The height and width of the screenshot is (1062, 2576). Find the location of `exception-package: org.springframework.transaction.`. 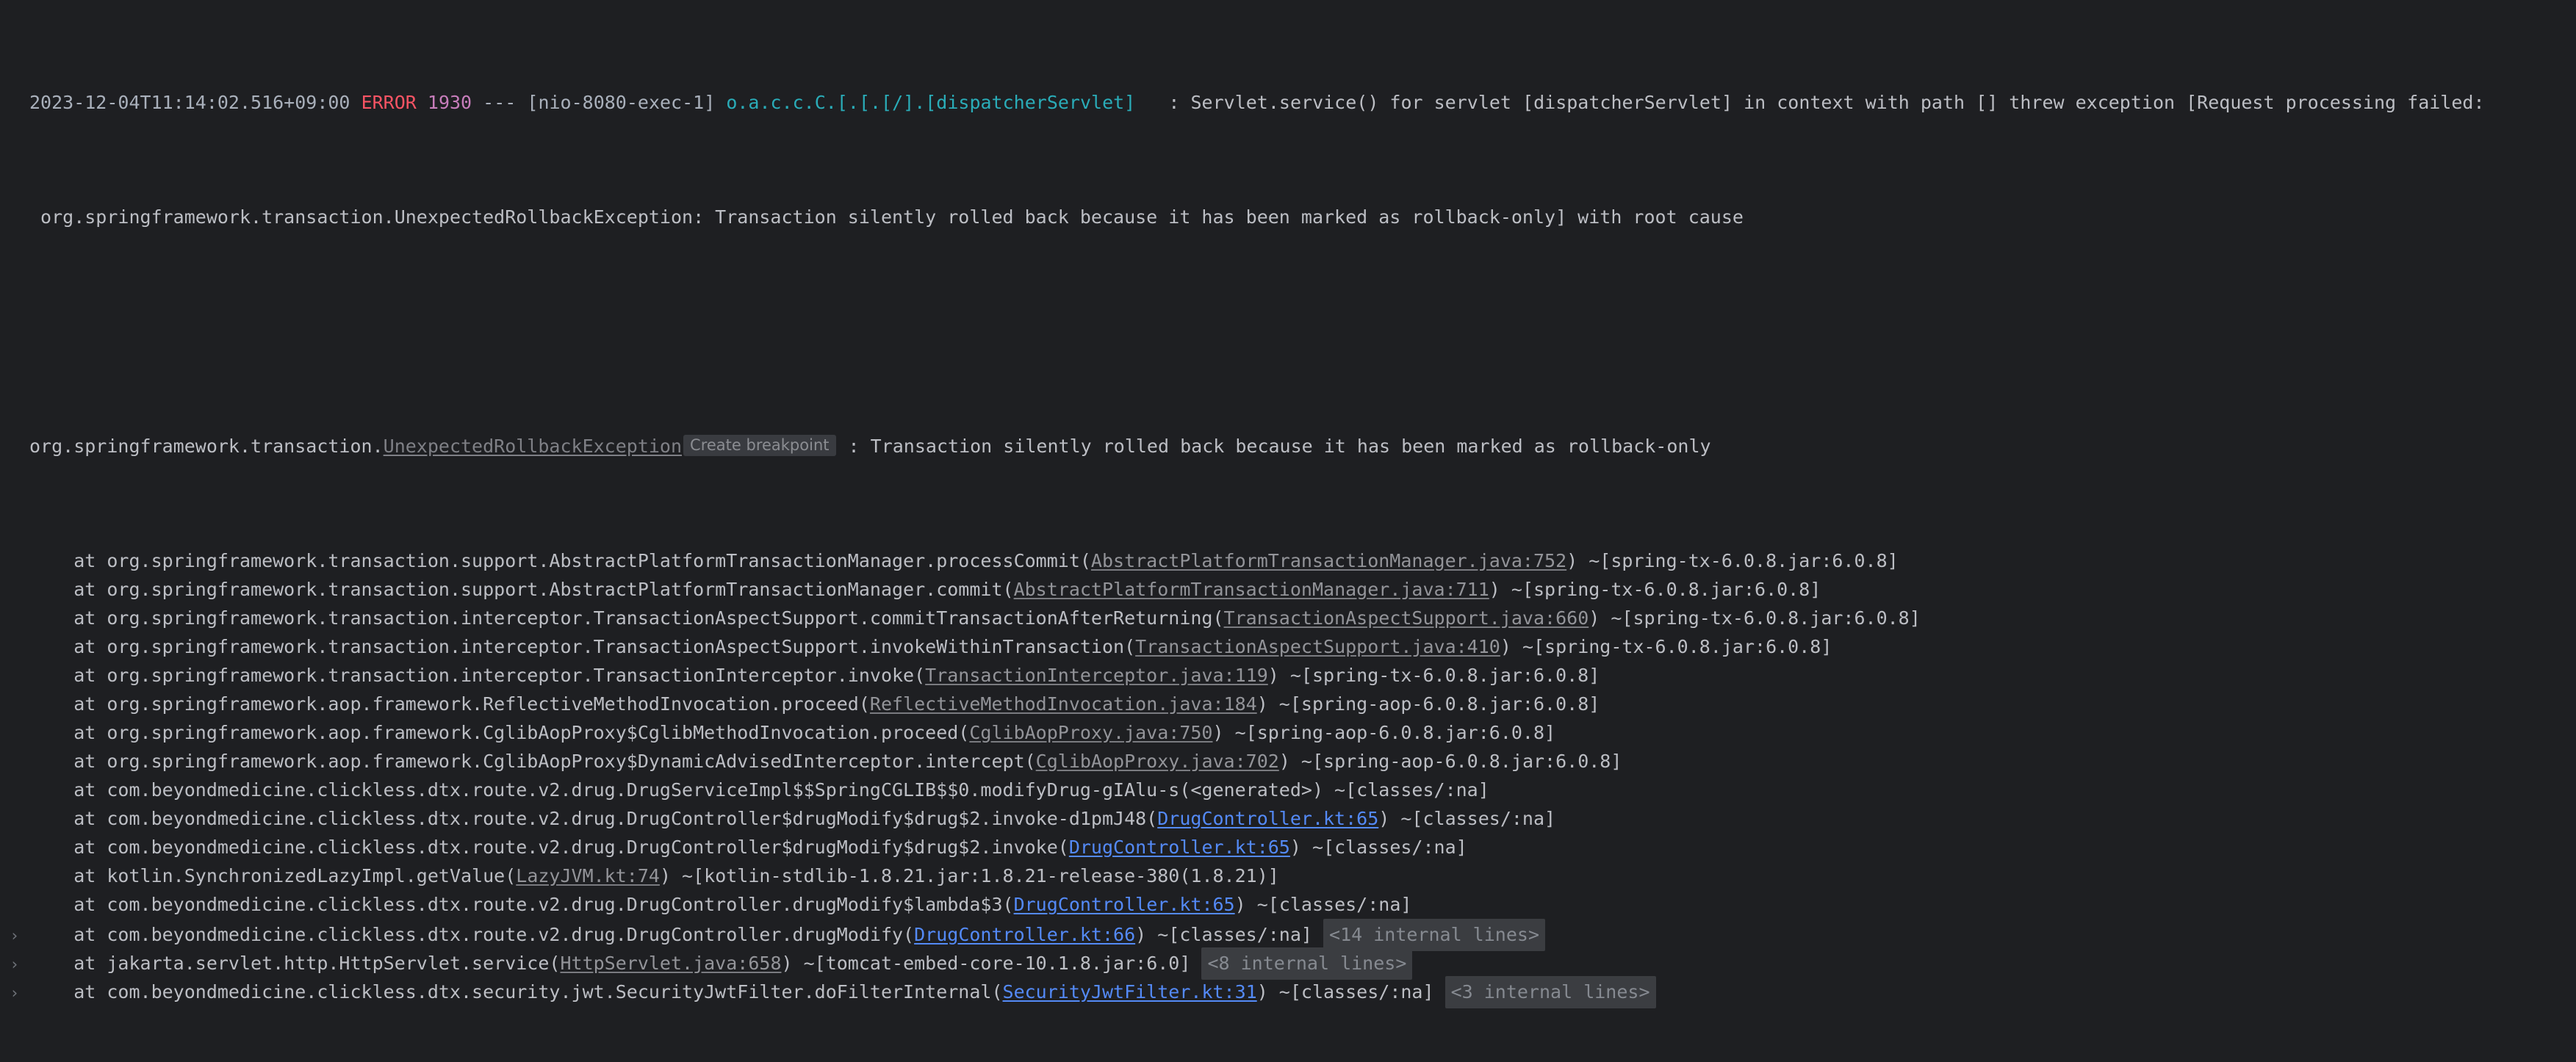

exception-package: org.springframework.transaction. is located at coordinates (206, 446).